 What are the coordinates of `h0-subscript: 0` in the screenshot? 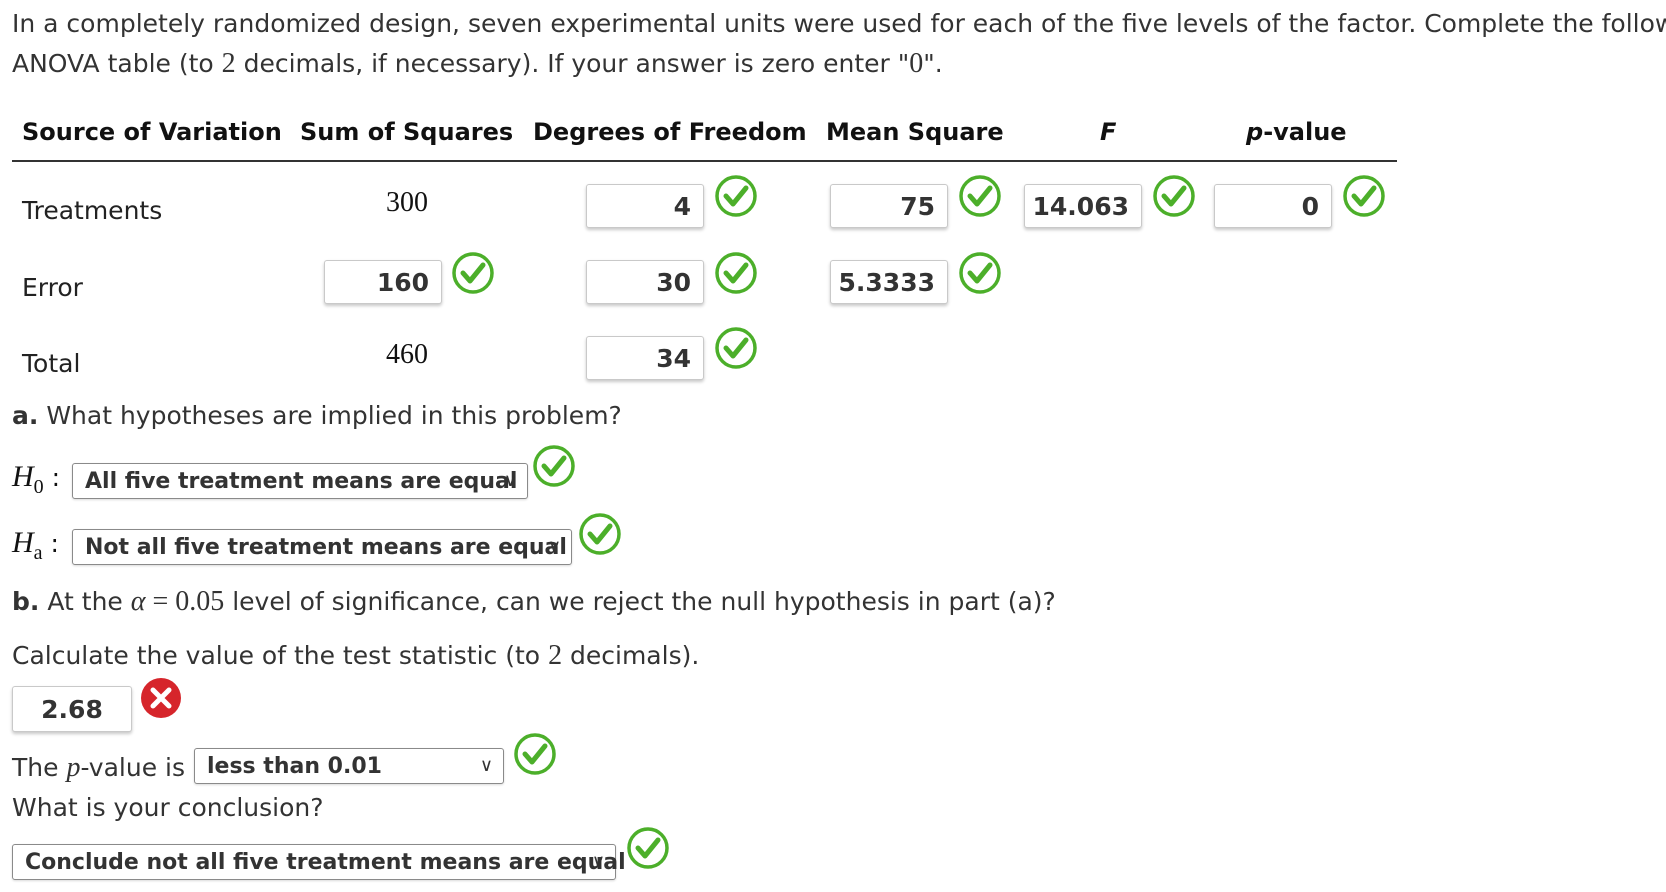 It's located at (38, 487).